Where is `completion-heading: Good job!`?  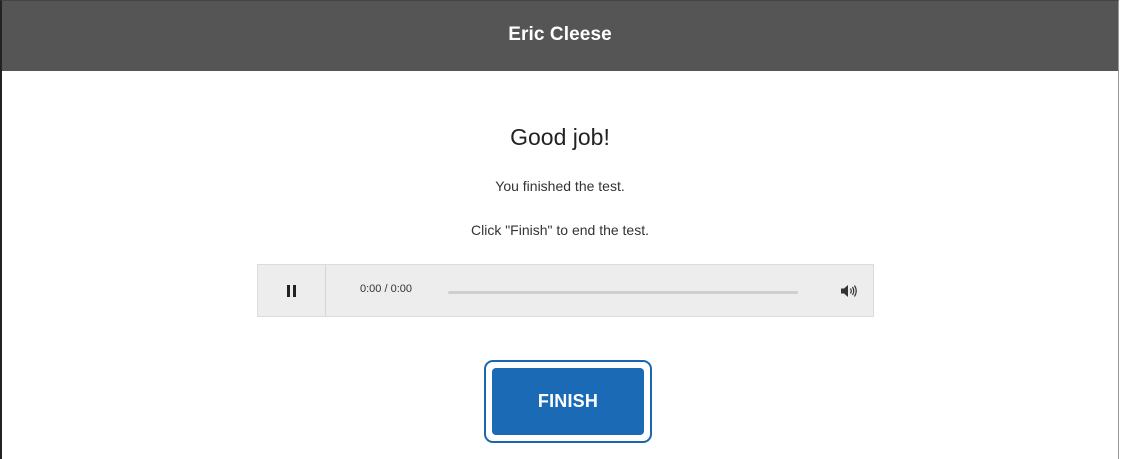
completion-heading: Good job! is located at coordinates (560, 137).